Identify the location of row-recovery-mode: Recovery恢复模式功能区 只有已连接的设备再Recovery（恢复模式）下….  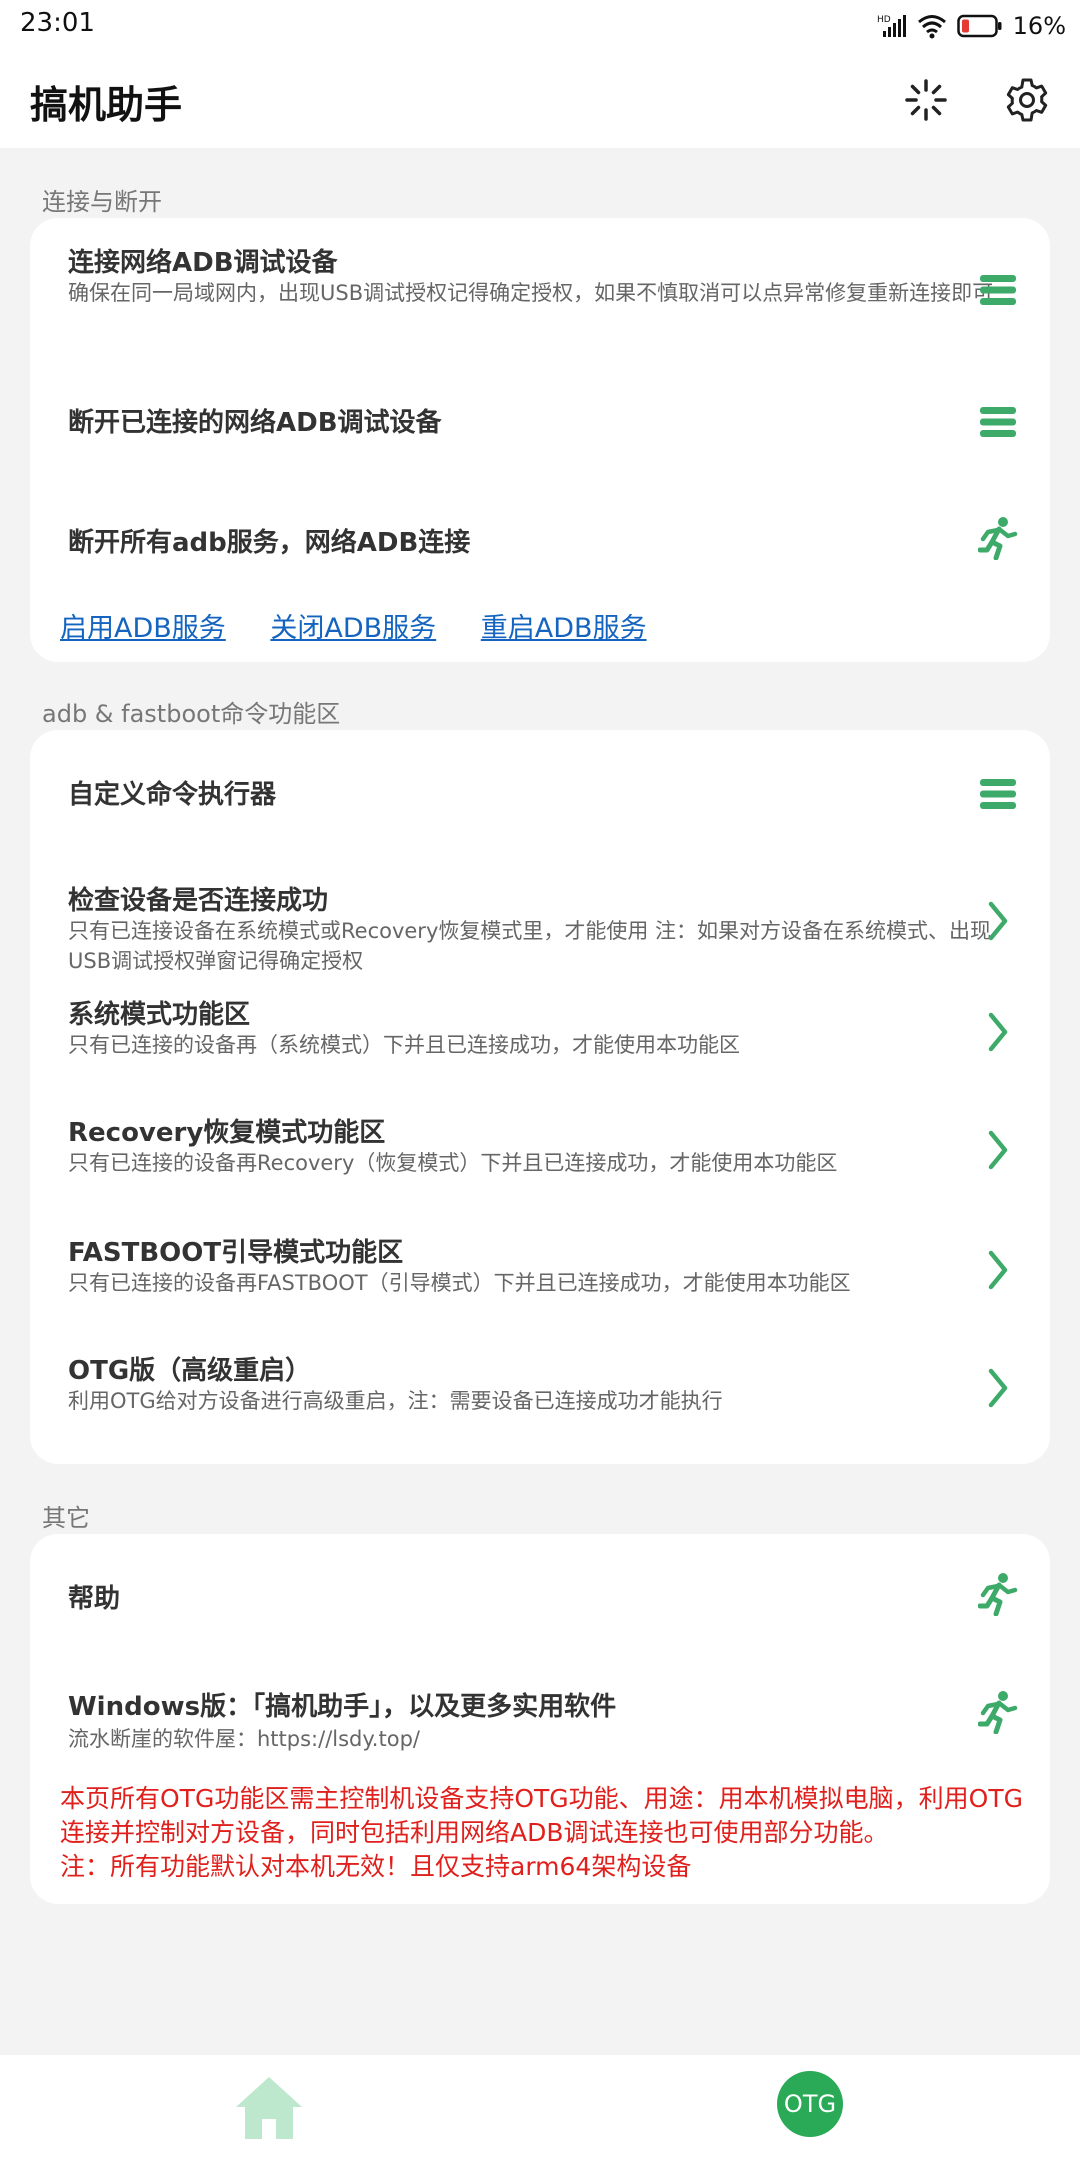
(540, 1158).